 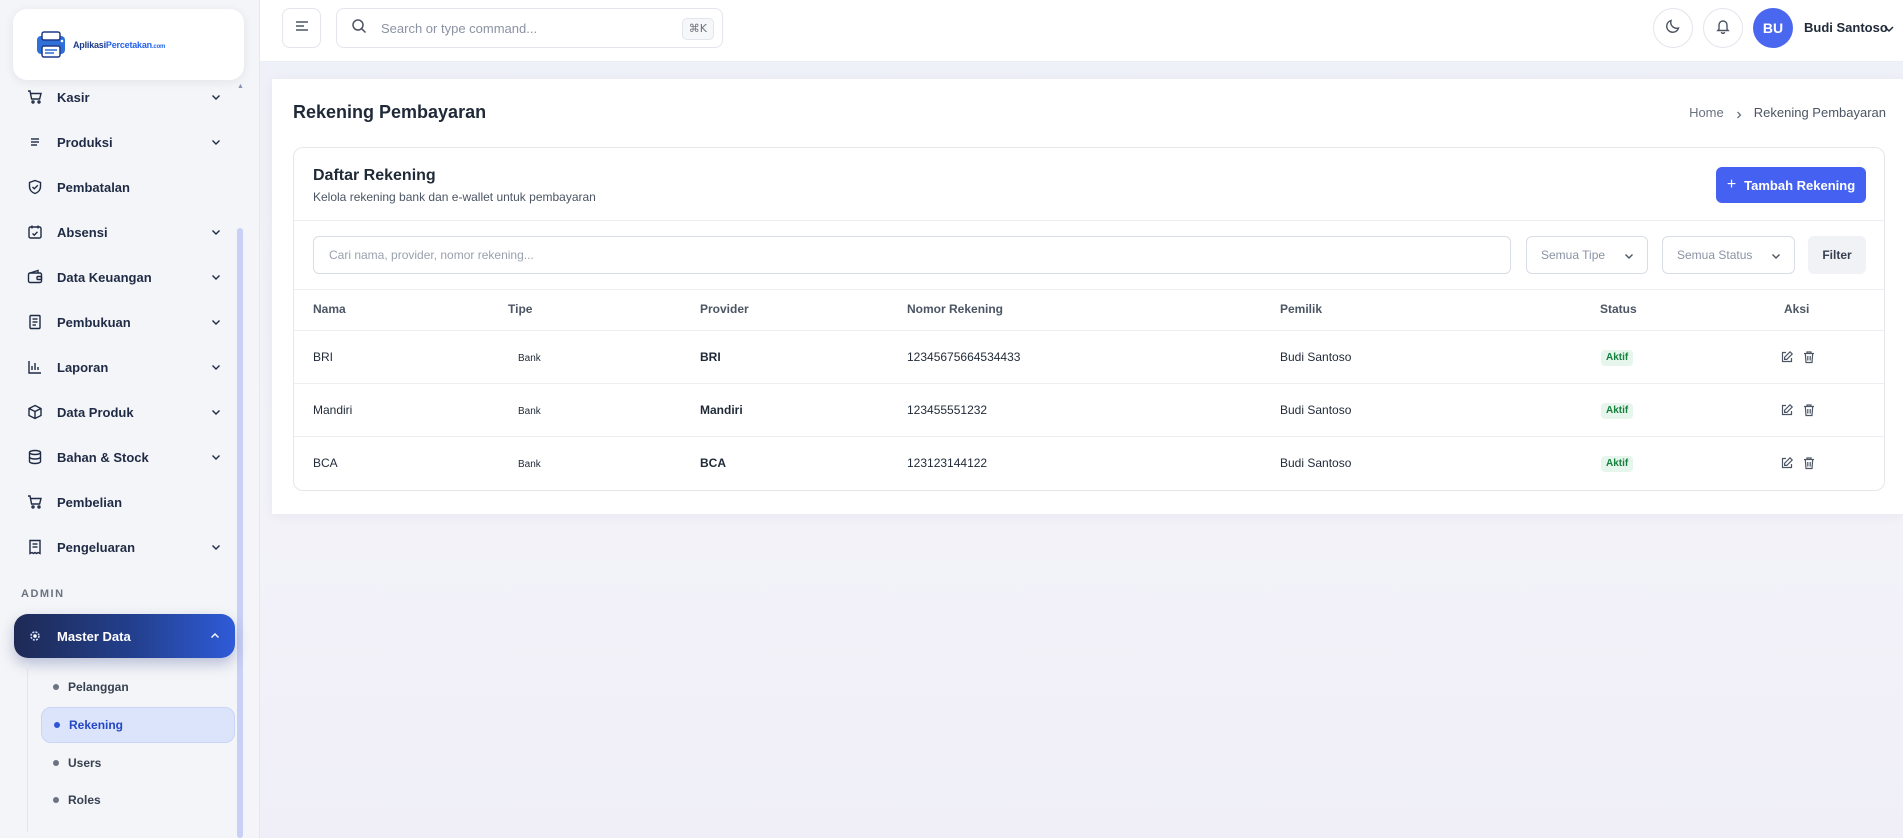 I want to click on account-search, so click(x=912, y=255).